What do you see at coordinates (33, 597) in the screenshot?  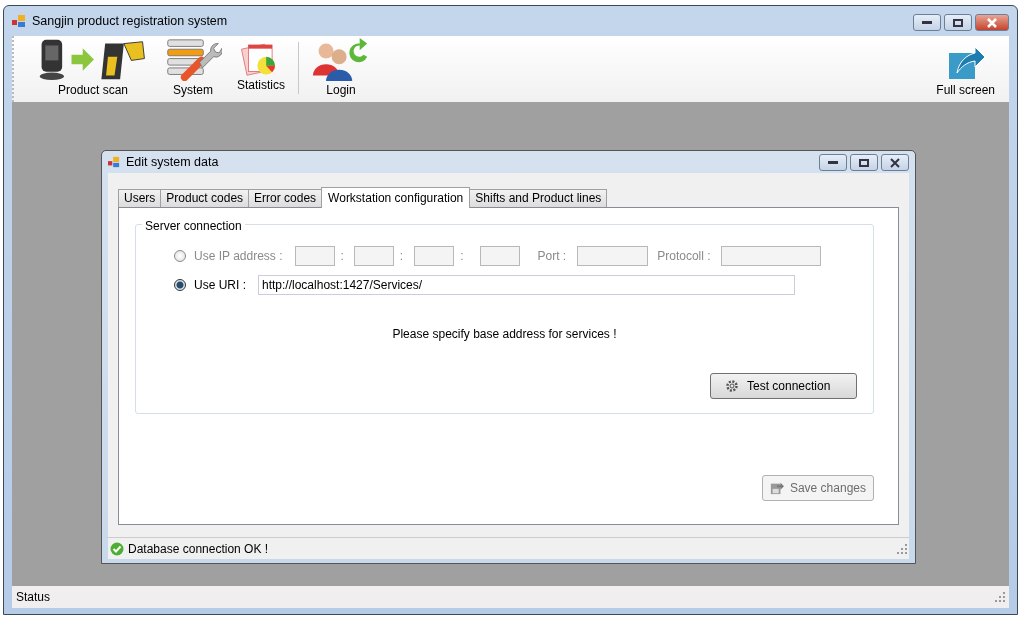 I see `status-text: Status` at bounding box center [33, 597].